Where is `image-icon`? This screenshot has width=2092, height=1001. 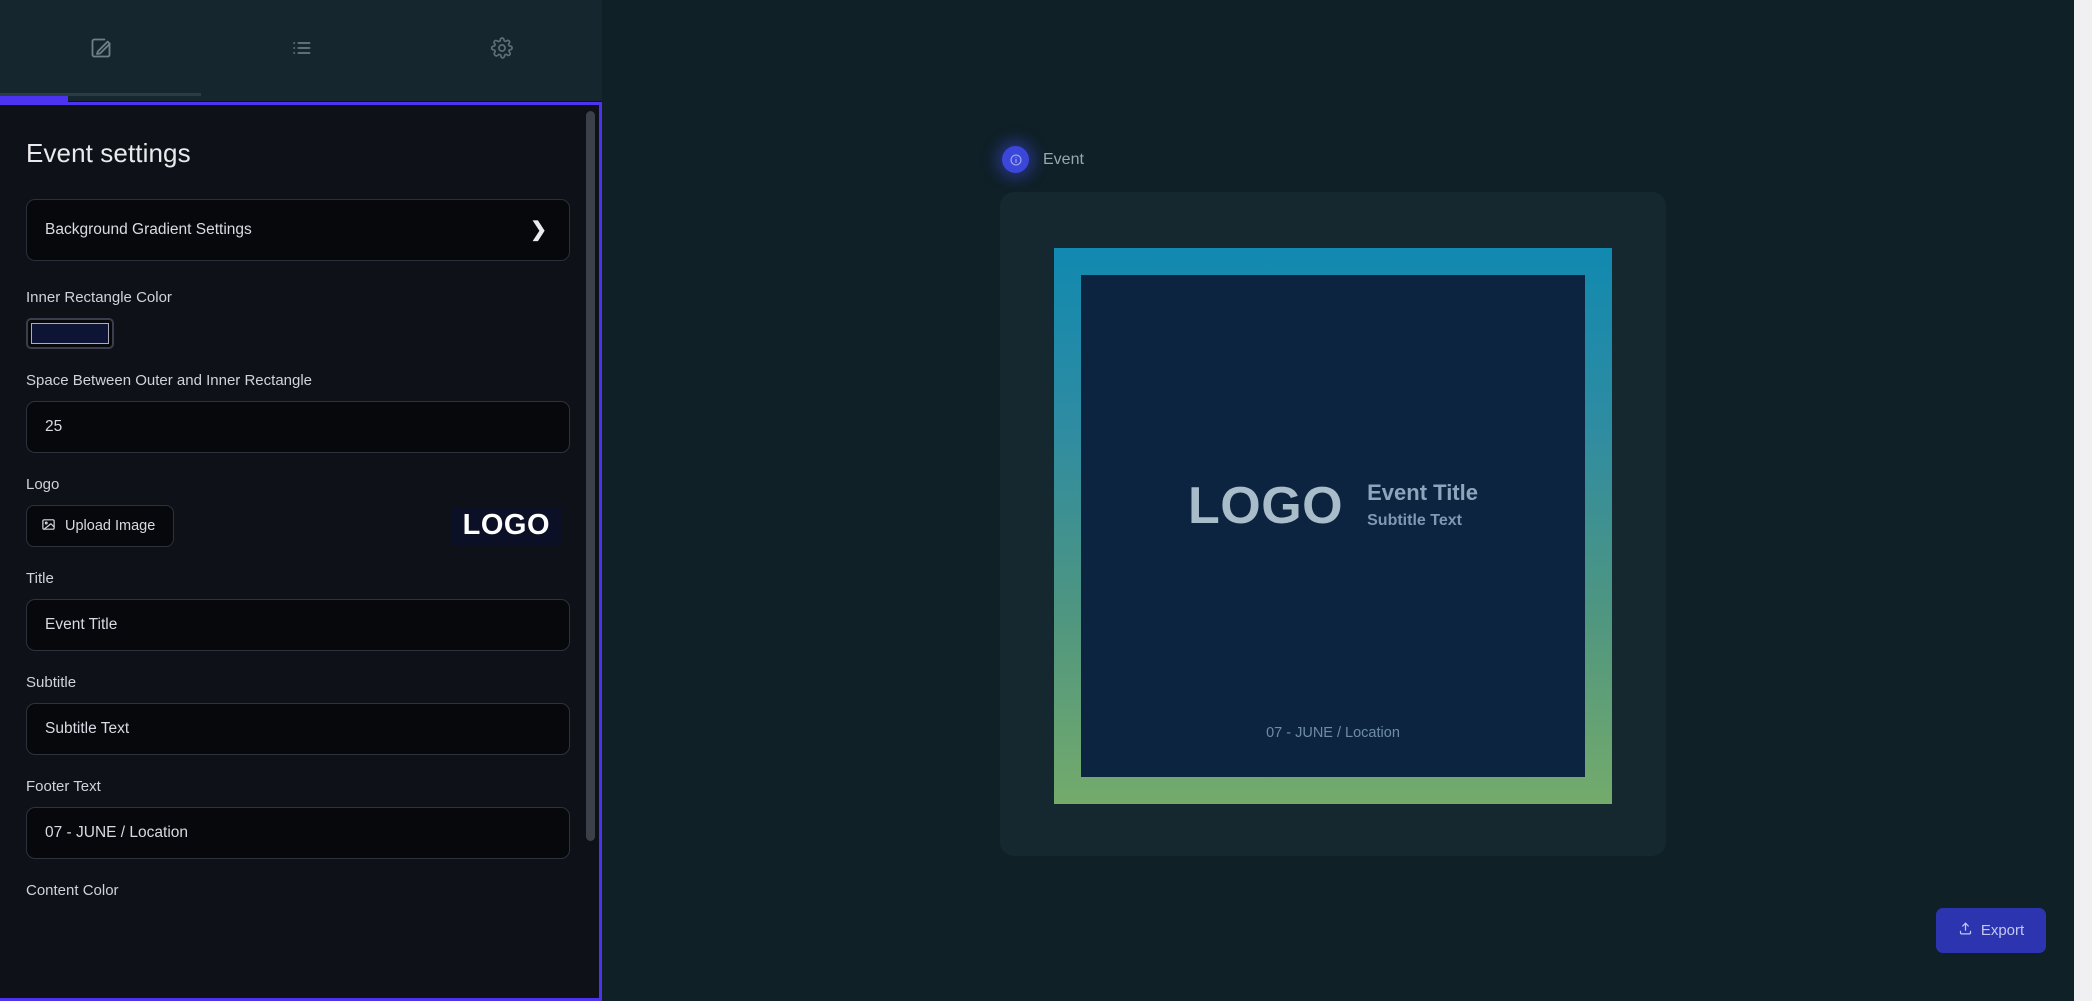
image-icon is located at coordinates (48, 526).